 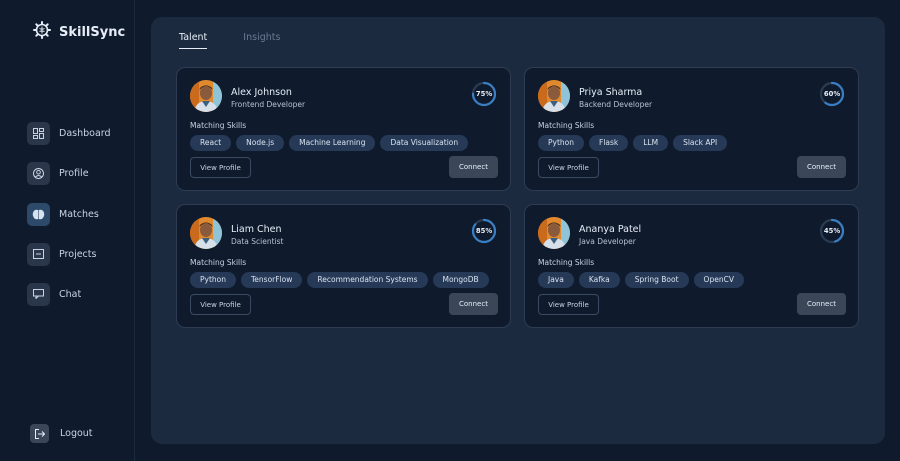 What do you see at coordinates (460, 280) in the screenshot?
I see `skill-chip: MongoDB` at bounding box center [460, 280].